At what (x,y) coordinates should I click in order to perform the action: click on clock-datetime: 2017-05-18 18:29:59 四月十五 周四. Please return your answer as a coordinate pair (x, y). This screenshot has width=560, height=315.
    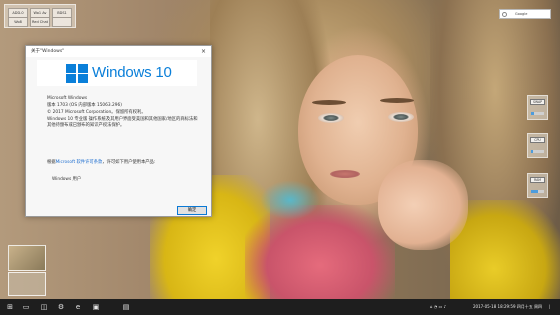
    Looking at the image, I should click on (507, 307).